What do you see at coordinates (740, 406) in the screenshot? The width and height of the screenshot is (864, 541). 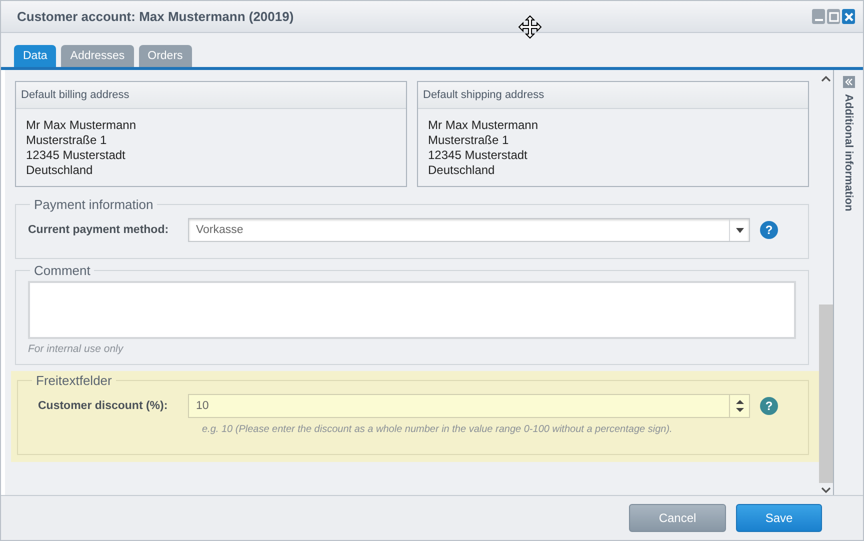 I see `spinner-icon` at bounding box center [740, 406].